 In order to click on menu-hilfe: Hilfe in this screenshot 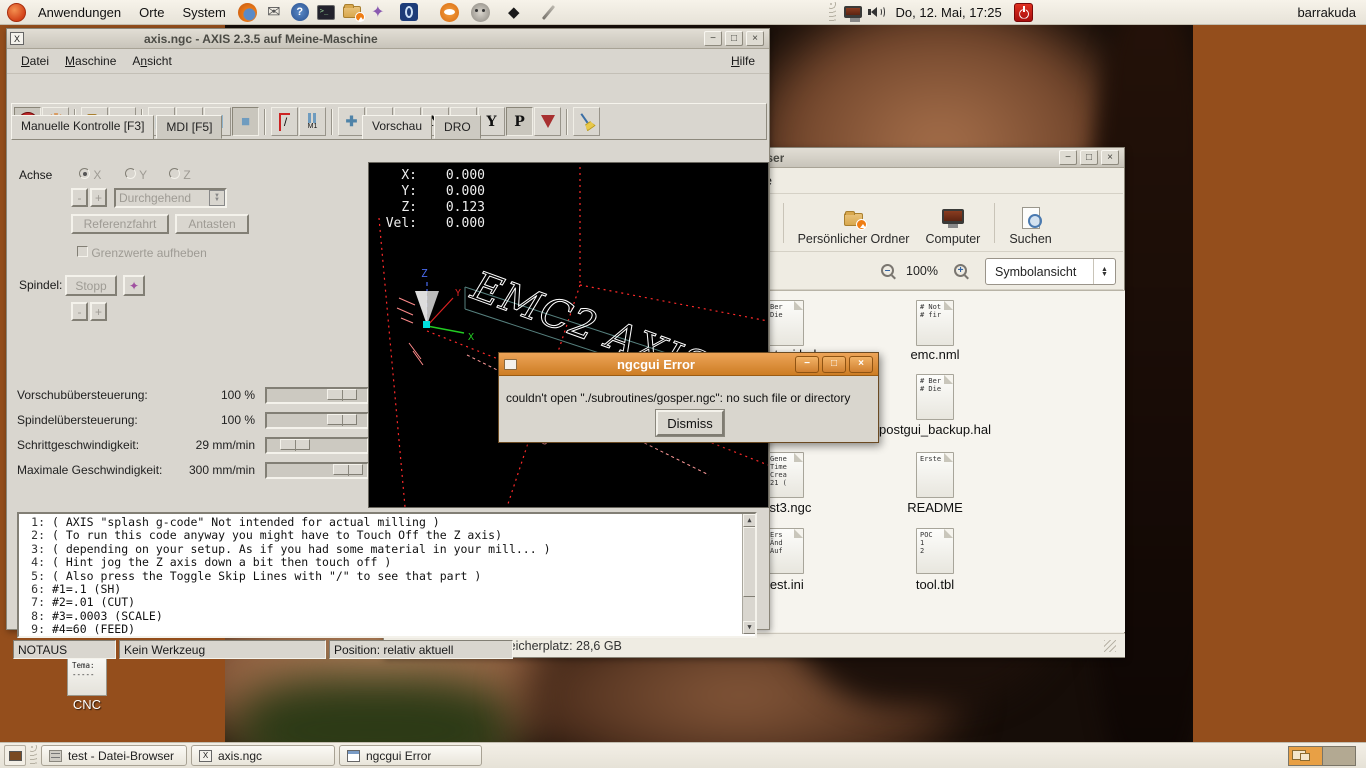, I will do `click(743, 61)`.